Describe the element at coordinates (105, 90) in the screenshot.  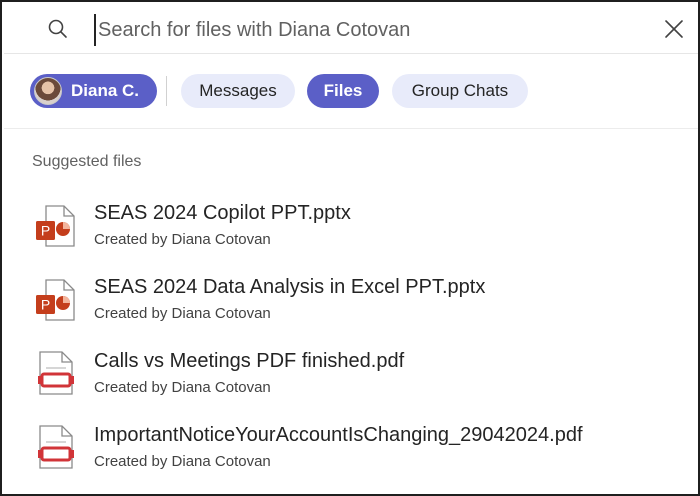
I see `person-filter-label: Diana C.` at that location.